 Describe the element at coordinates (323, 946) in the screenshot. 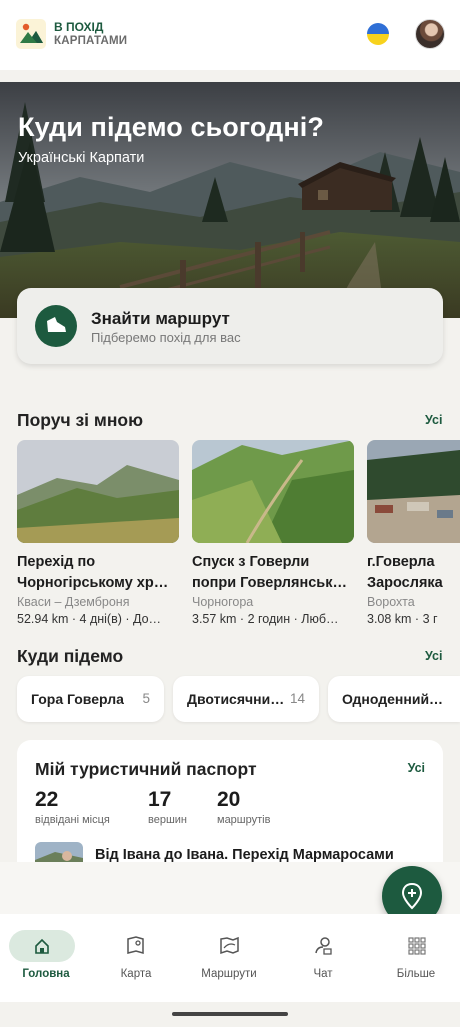

I see `chat-icon` at that location.